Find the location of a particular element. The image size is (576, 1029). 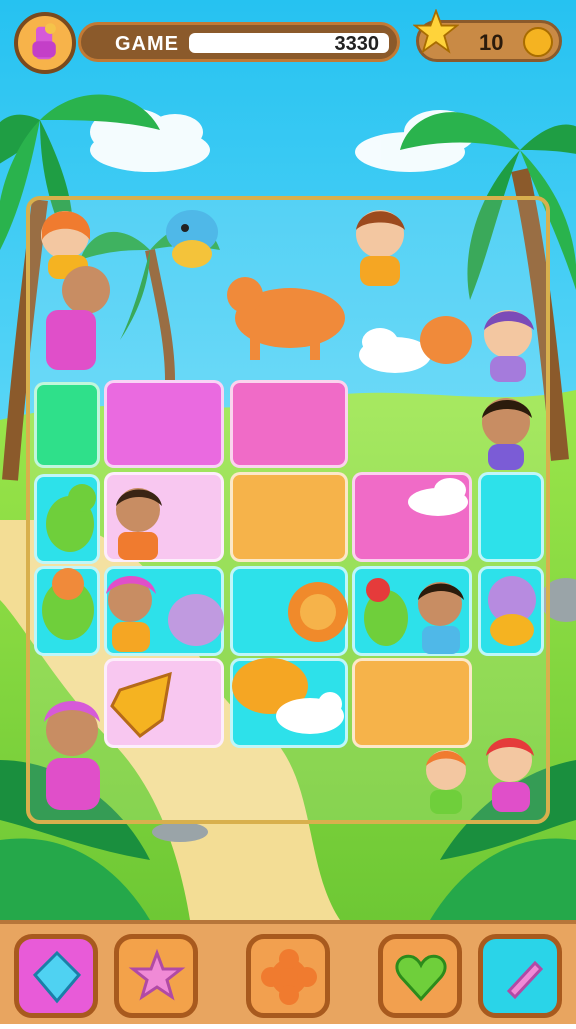

elephant is located at coordinates (196, 620).